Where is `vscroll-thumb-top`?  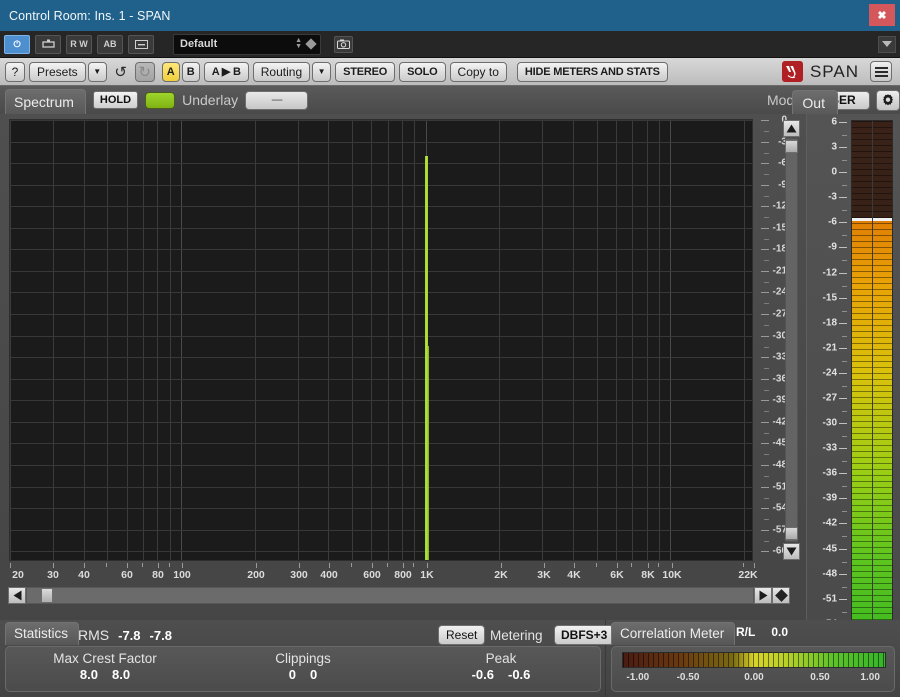 vscroll-thumb-top is located at coordinates (791, 146).